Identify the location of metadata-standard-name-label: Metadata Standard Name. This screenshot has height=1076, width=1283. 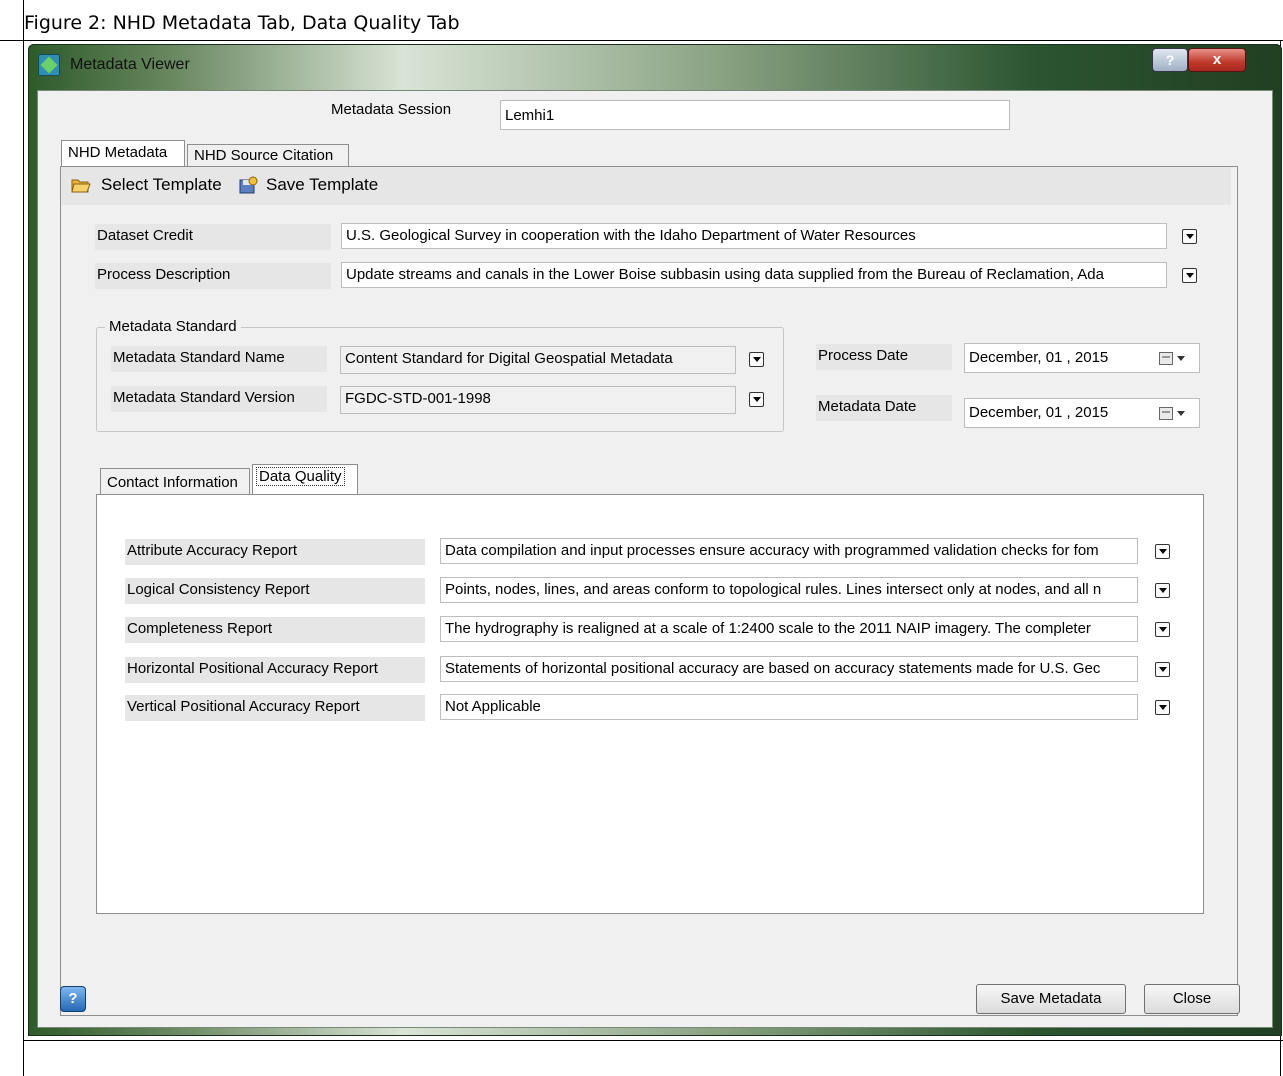
(219, 359).